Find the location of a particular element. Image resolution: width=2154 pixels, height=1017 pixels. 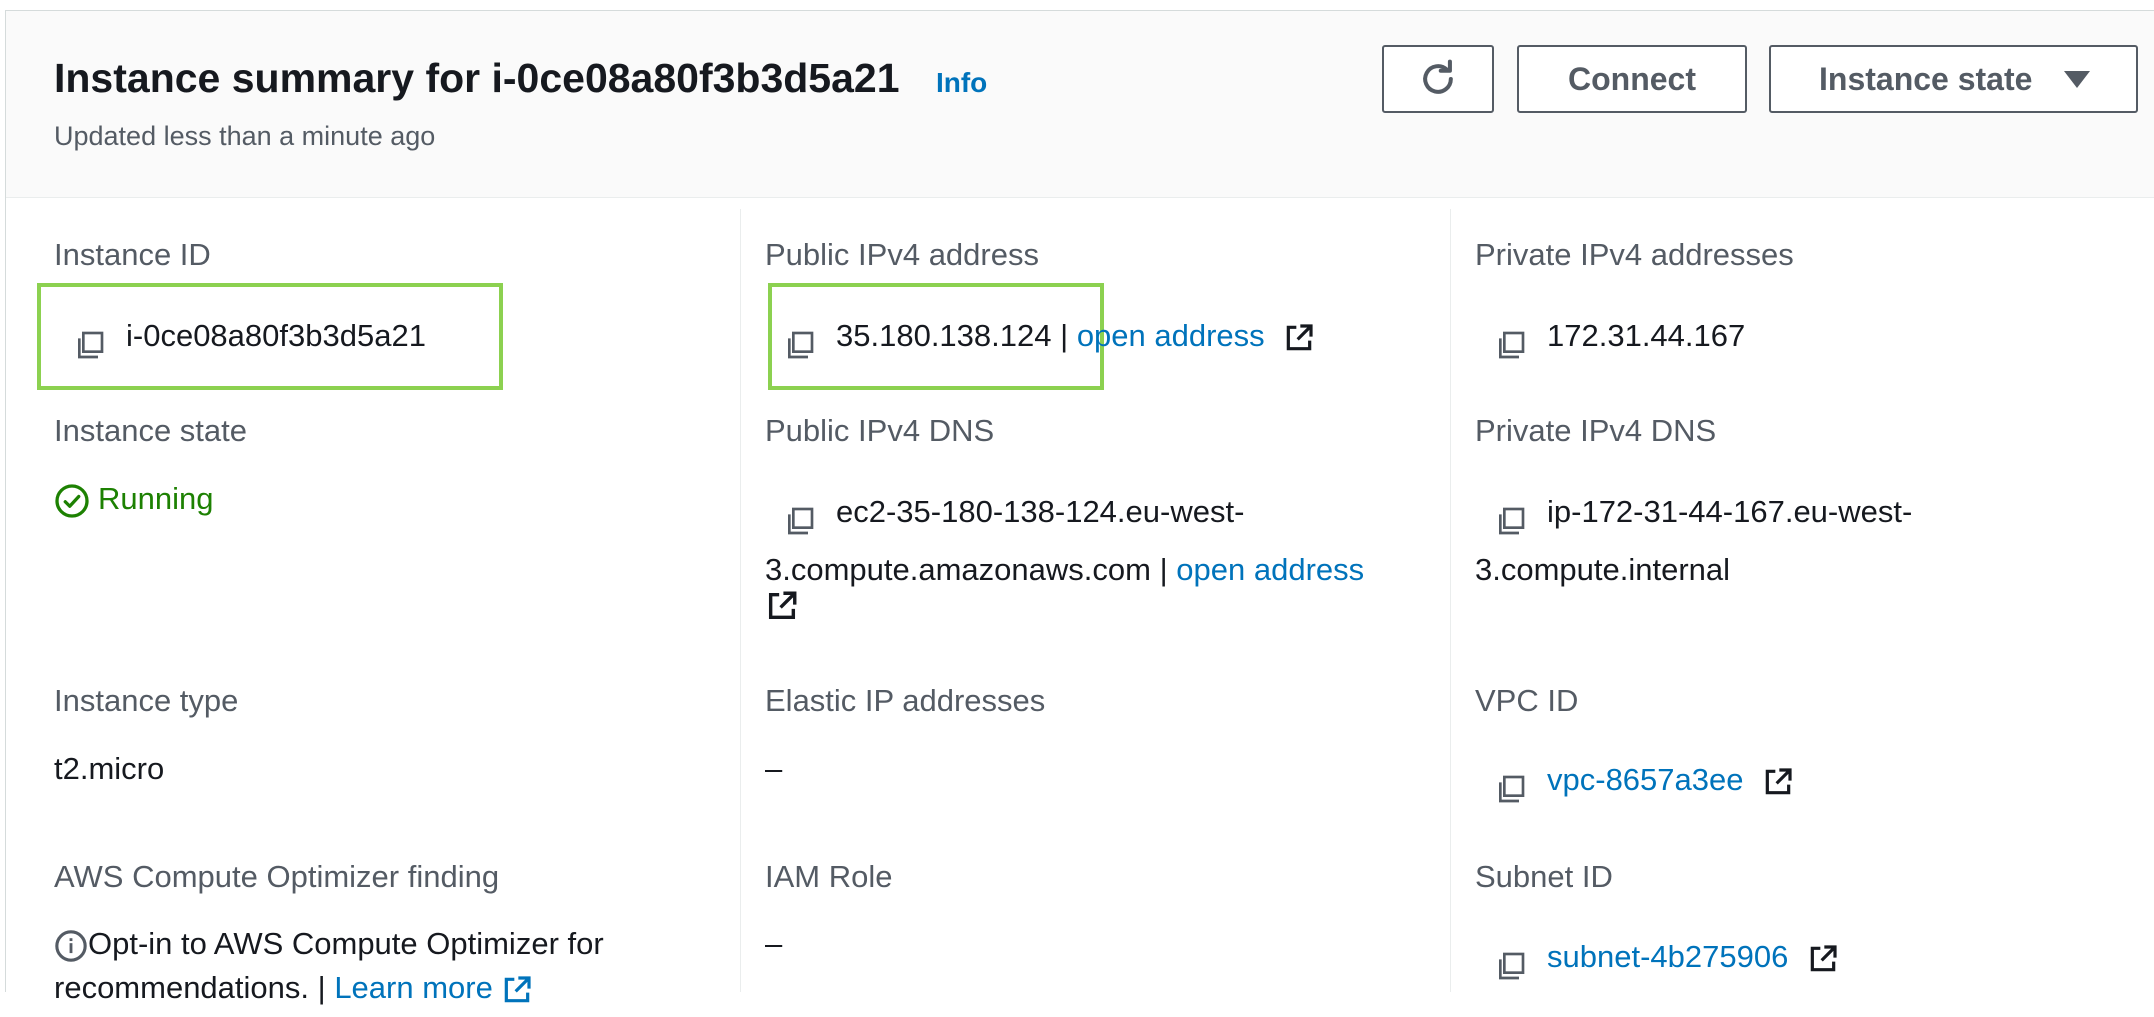

optimizer-line1: Opt-in to AWS Compute Optimizer for is located at coordinates (346, 943).